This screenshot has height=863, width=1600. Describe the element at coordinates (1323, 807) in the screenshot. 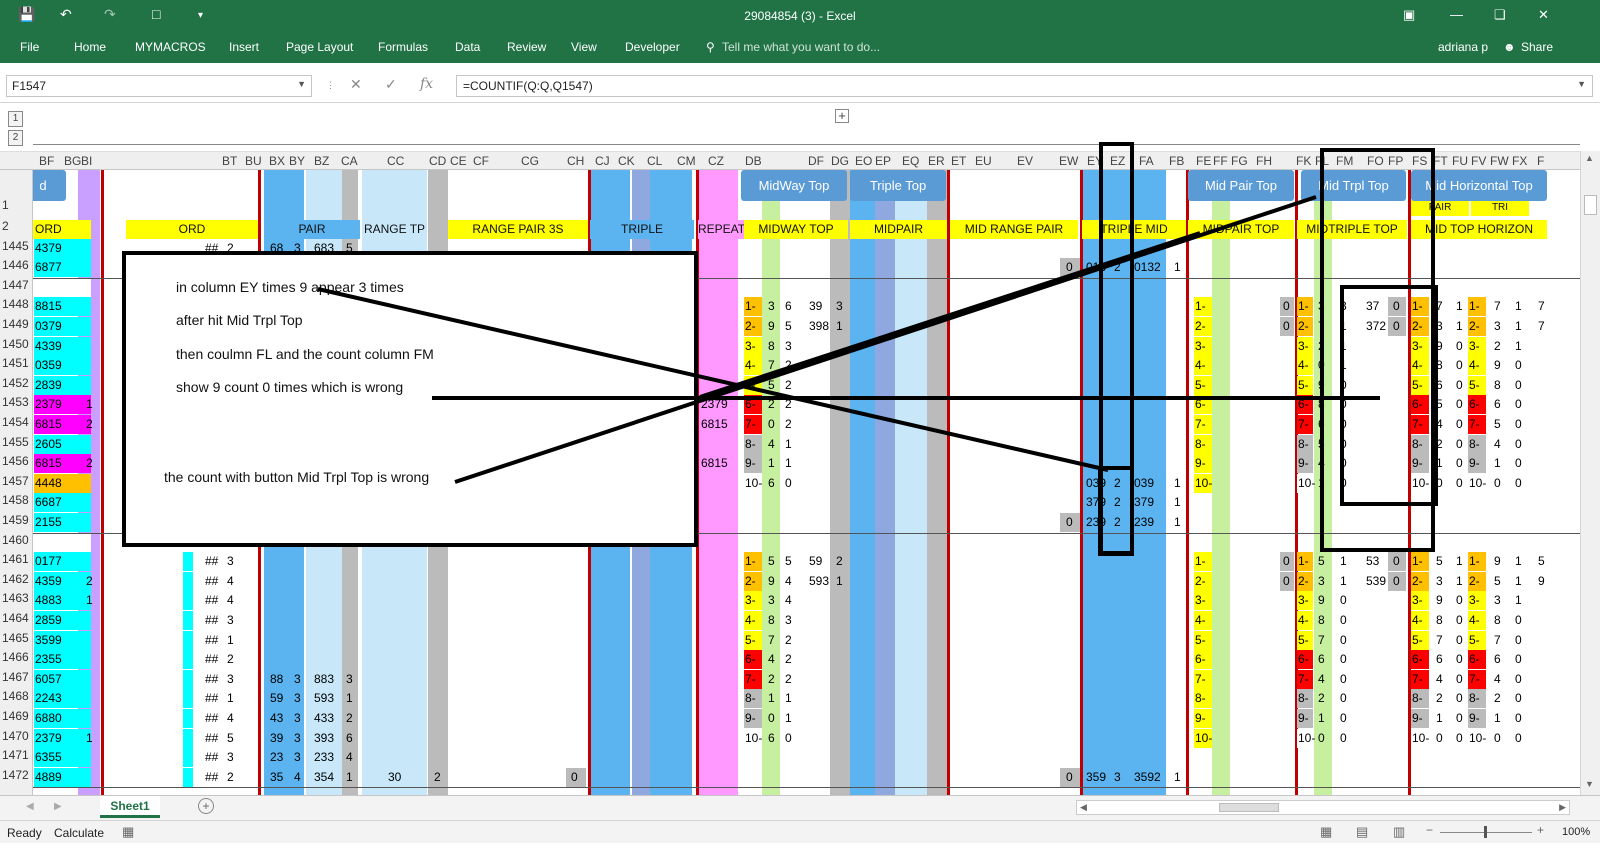

I see `horizontal-scrollbar: ◀ ▶` at that location.